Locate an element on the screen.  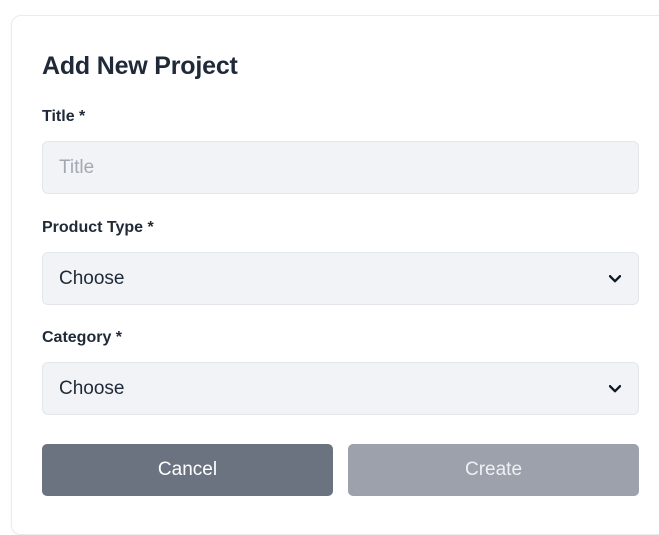
product-type-label: Product Type * is located at coordinates (98, 227).